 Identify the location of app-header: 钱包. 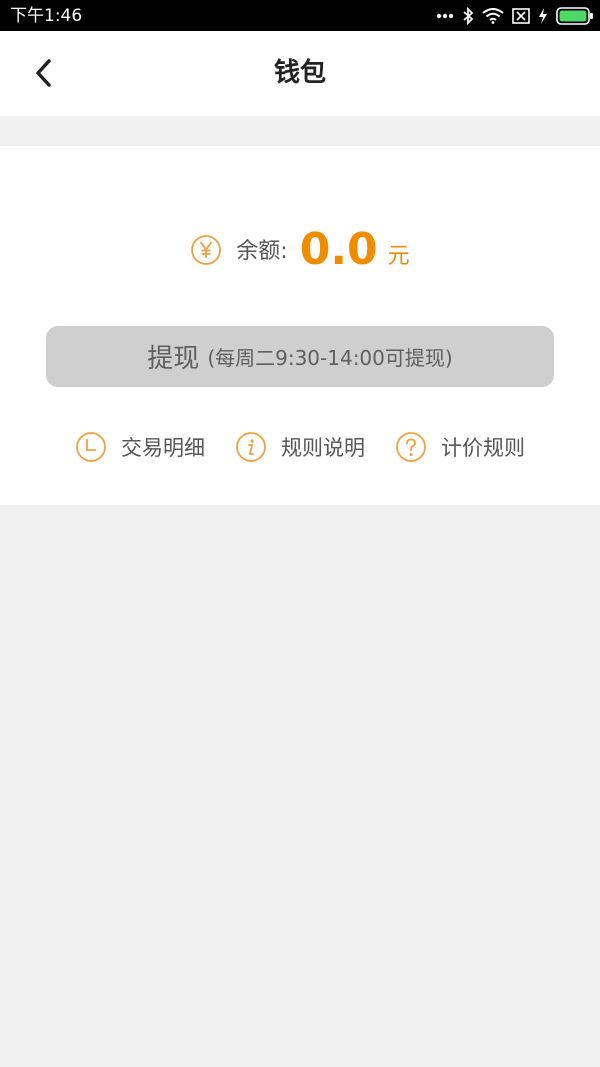
(300, 73).